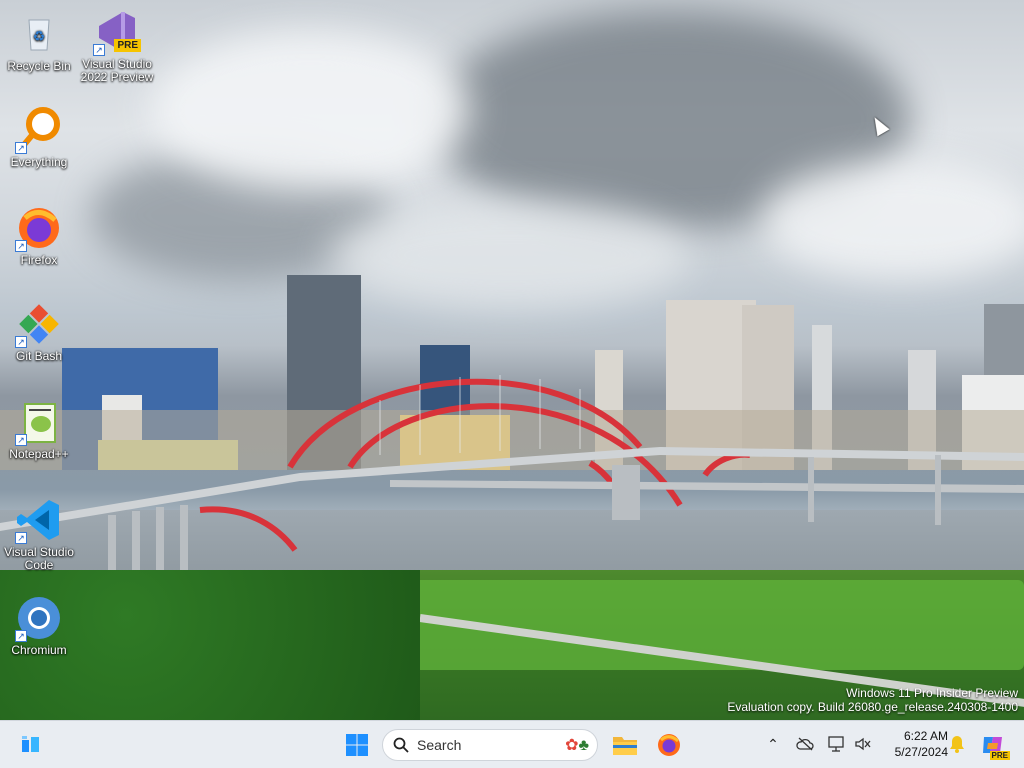  What do you see at coordinates (925, 736) in the screenshot?
I see `clock-time: 6:22 AM` at bounding box center [925, 736].